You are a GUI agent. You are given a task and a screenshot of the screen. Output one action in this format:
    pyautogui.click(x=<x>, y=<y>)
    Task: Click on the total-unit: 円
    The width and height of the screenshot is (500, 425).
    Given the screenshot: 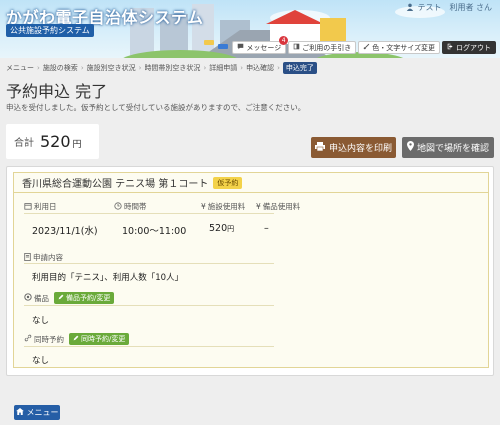 What is the action you would take?
    pyautogui.click(x=77, y=145)
    